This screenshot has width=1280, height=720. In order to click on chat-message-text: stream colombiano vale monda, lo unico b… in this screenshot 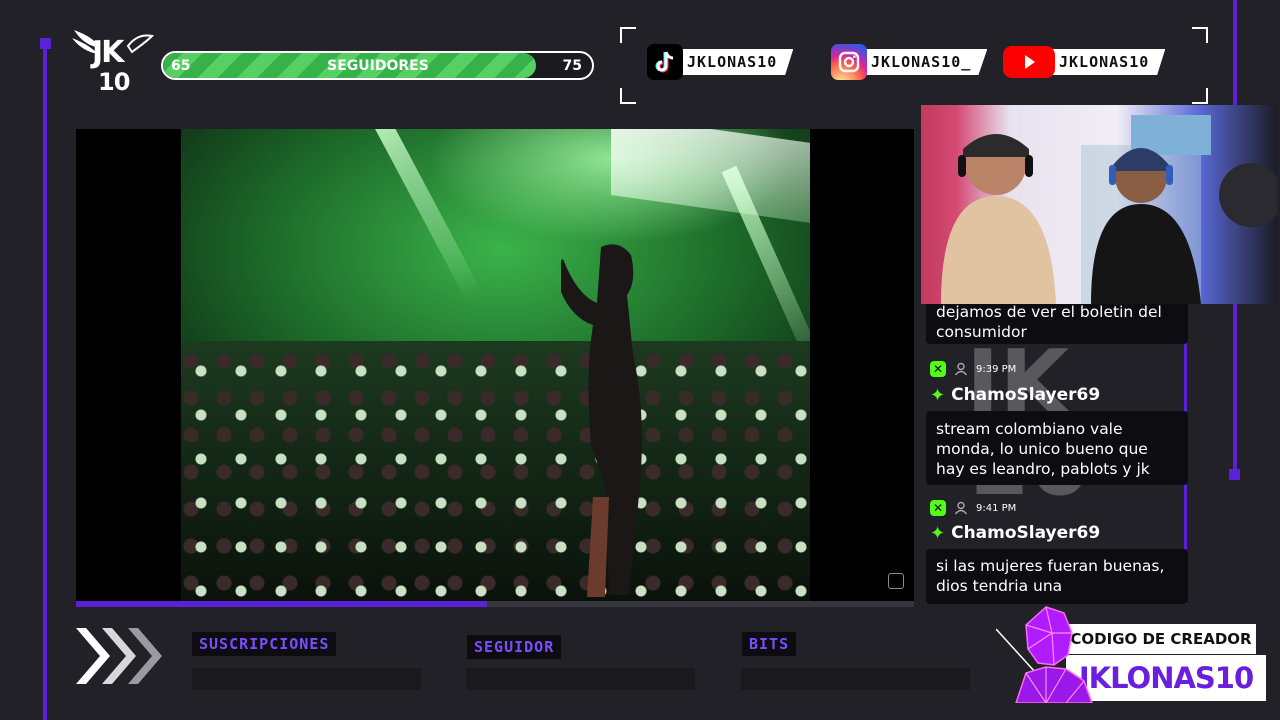, I will do `click(1057, 448)`.